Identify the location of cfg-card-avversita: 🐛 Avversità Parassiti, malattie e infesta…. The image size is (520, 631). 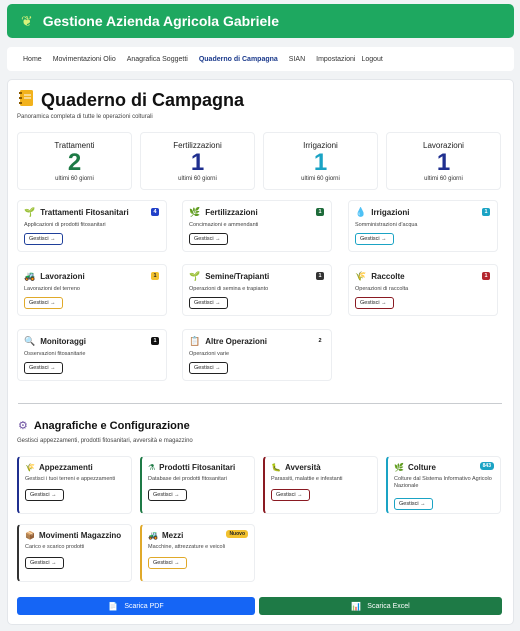
(320, 485).